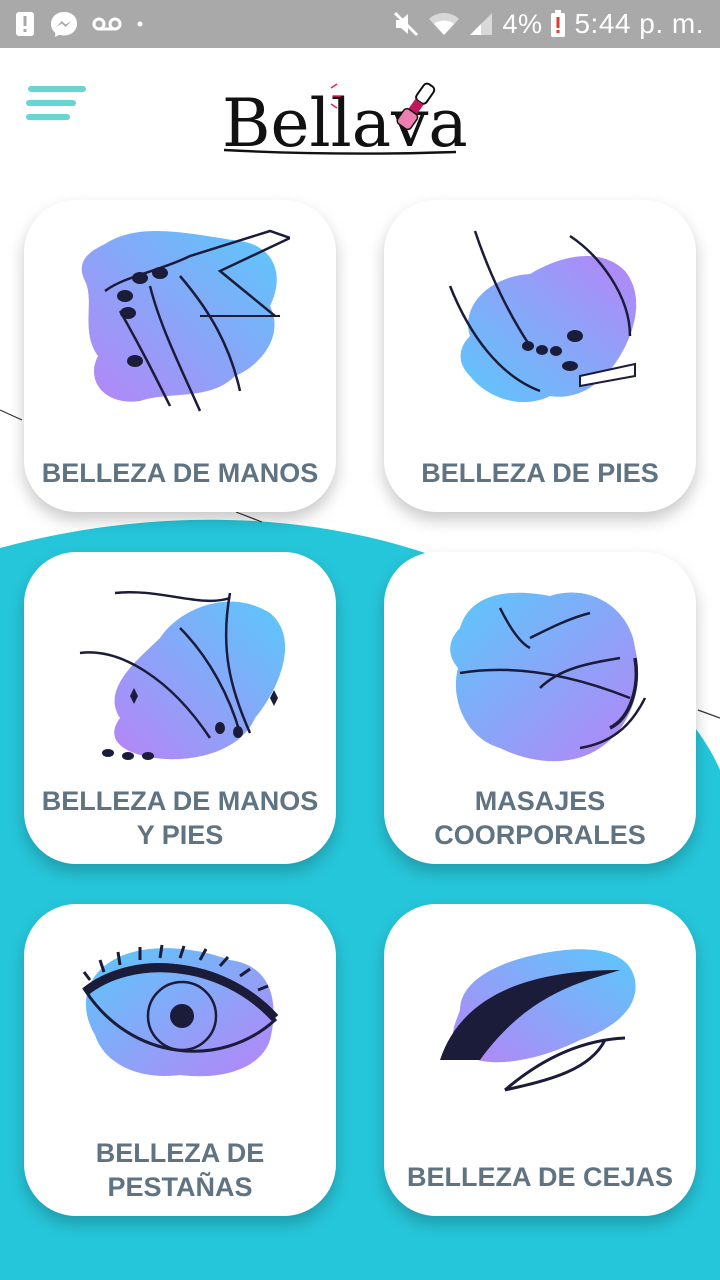 This screenshot has height=1280, width=720. I want to click on service-card-label: BELLEZA DE PIES, so click(540, 473).